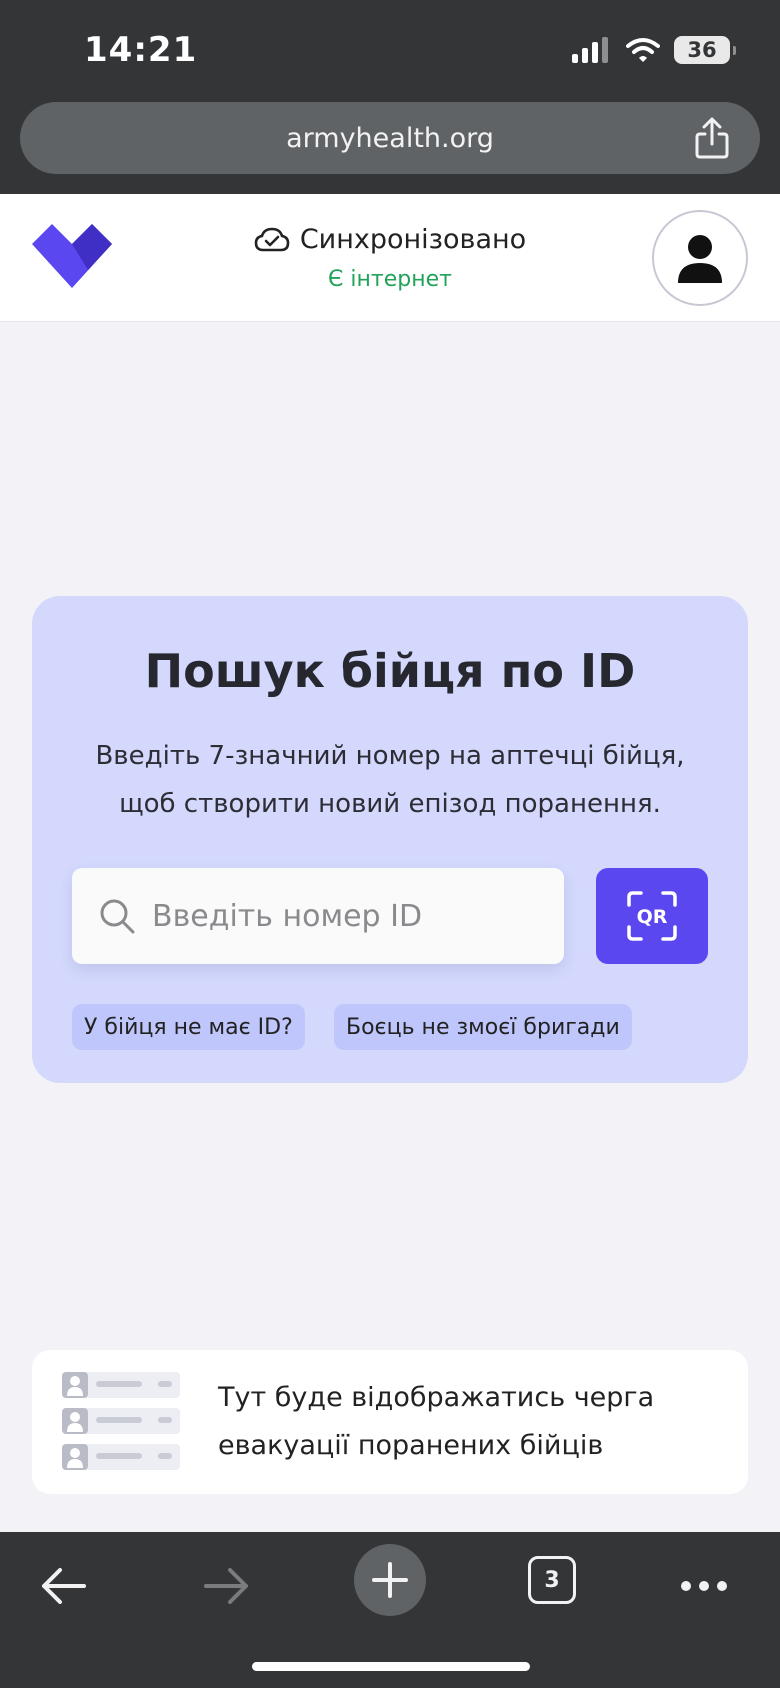 Image resolution: width=780 pixels, height=1688 pixels. I want to click on home-indicator, so click(391, 1666).